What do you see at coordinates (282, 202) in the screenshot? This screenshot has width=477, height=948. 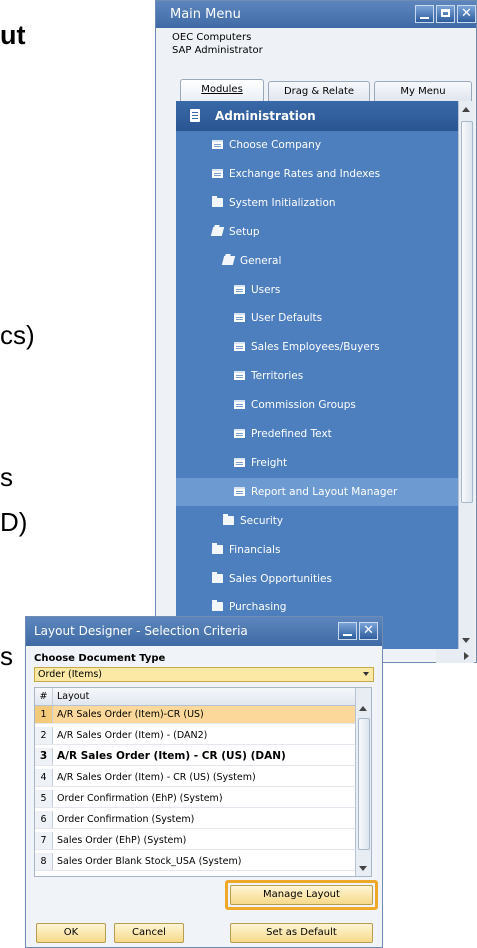 I see `tree-item-label: System Initialization` at bounding box center [282, 202].